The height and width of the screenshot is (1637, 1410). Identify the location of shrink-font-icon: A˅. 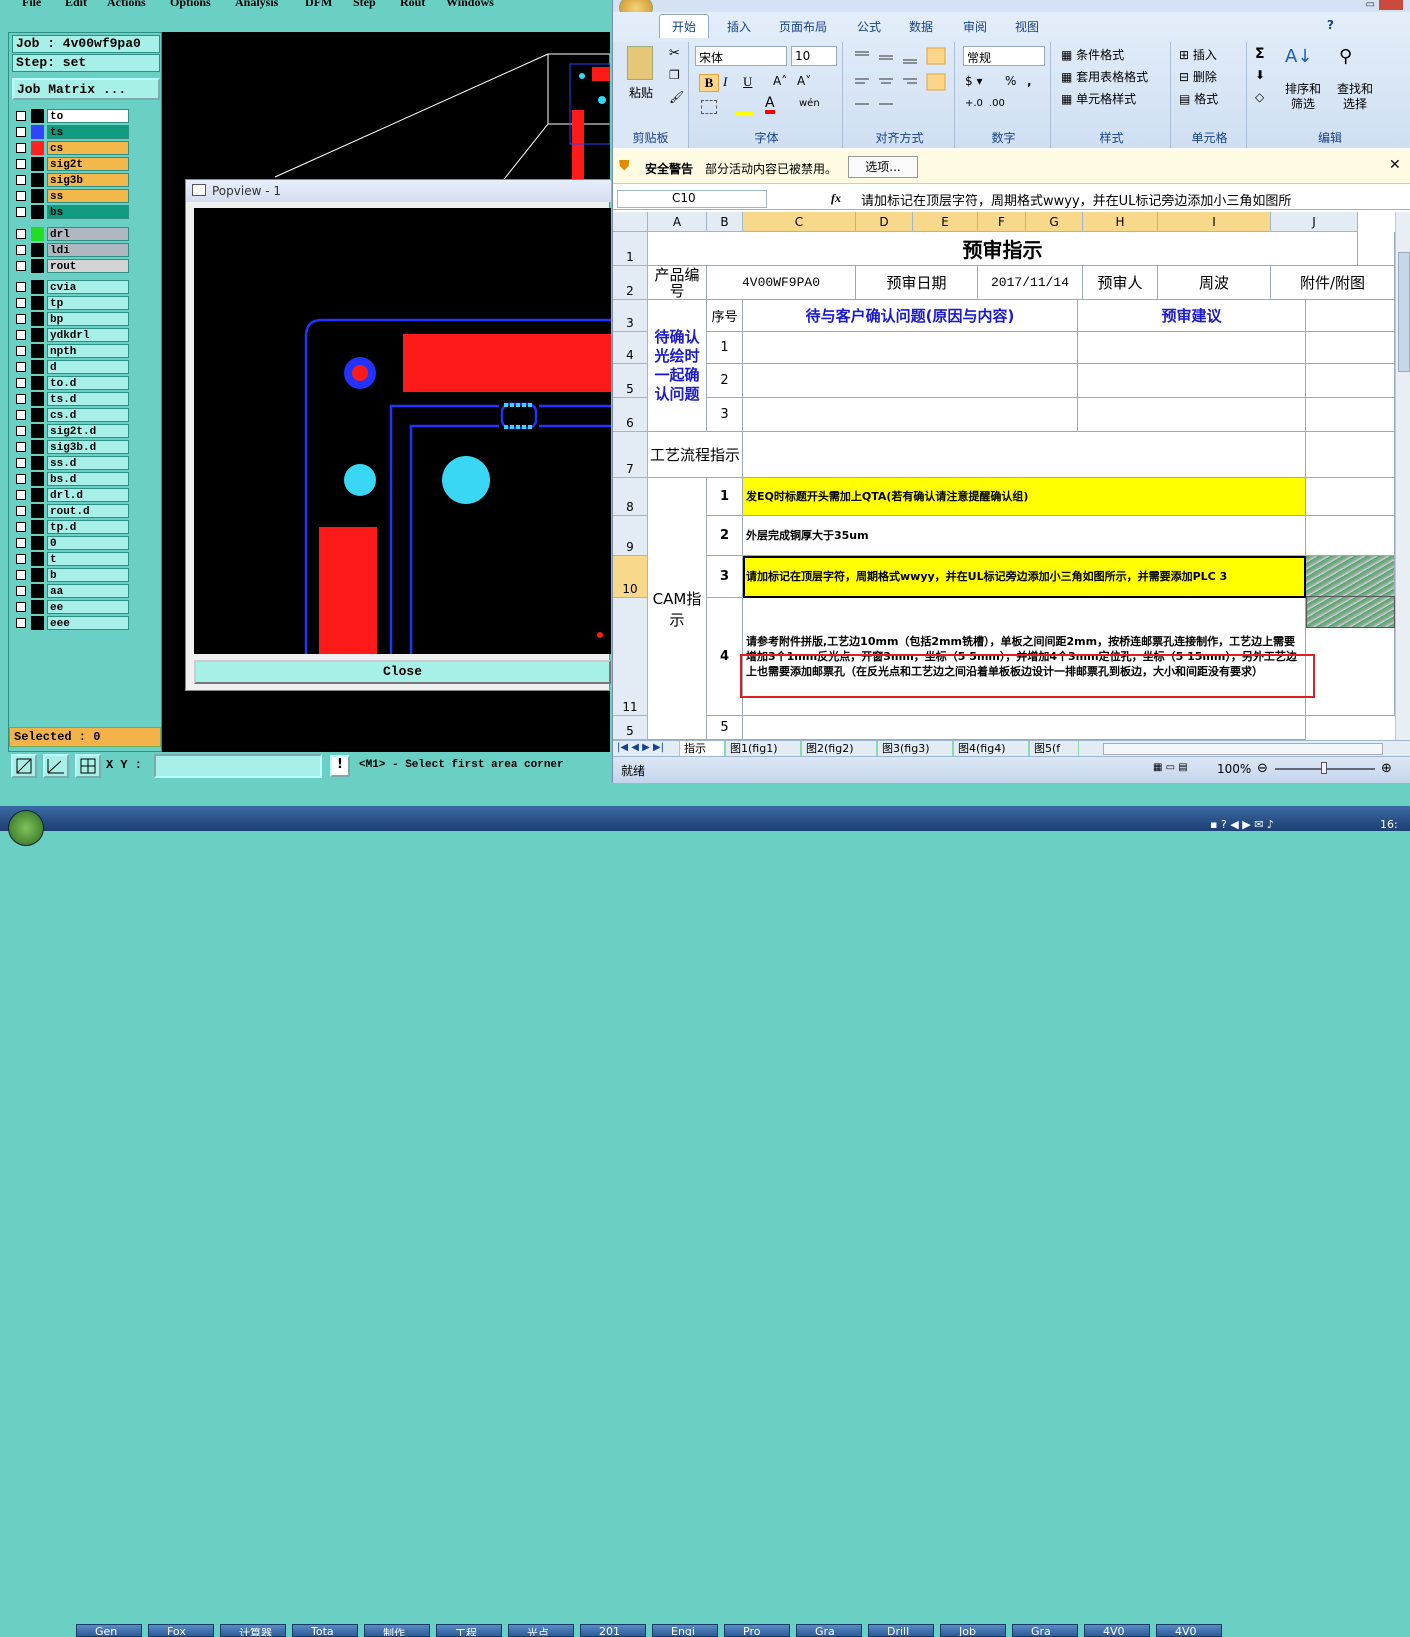
(804, 81).